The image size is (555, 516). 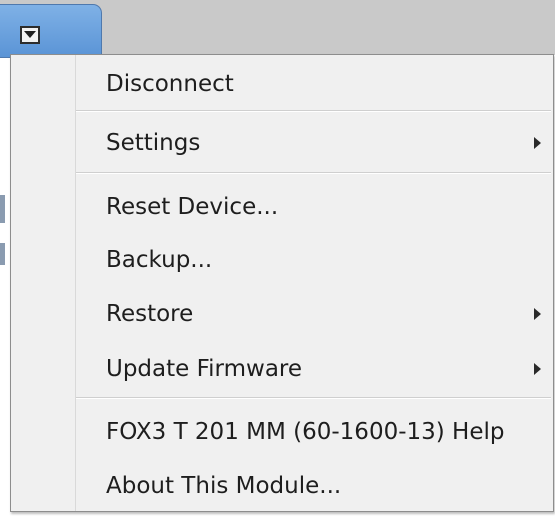 What do you see at coordinates (204, 369) in the screenshot?
I see `menu-item-label: Update Firmware` at bounding box center [204, 369].